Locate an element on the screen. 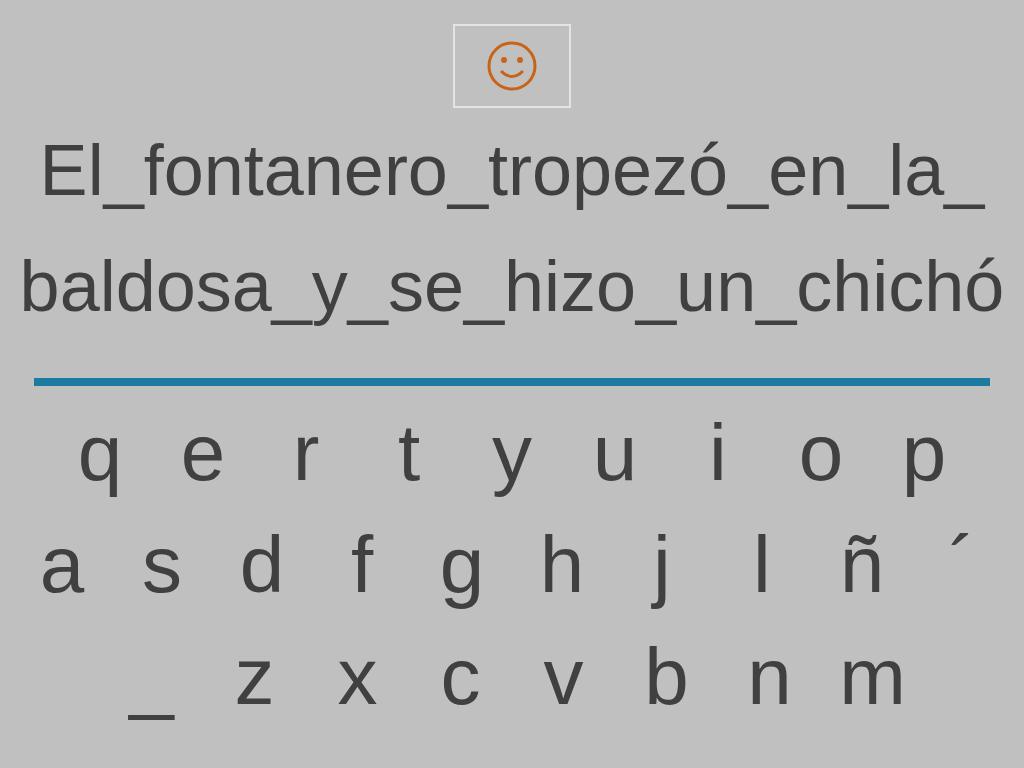 The height and width of the screenshot is (768, 1024). letter-key: p is located at coordinates (924, 453).